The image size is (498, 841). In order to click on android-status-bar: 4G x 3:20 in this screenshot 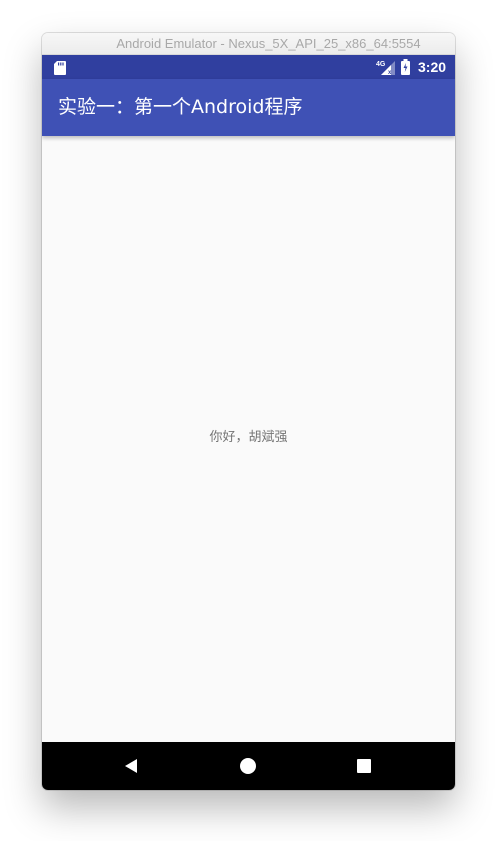, I will do `click(248, 67)`.